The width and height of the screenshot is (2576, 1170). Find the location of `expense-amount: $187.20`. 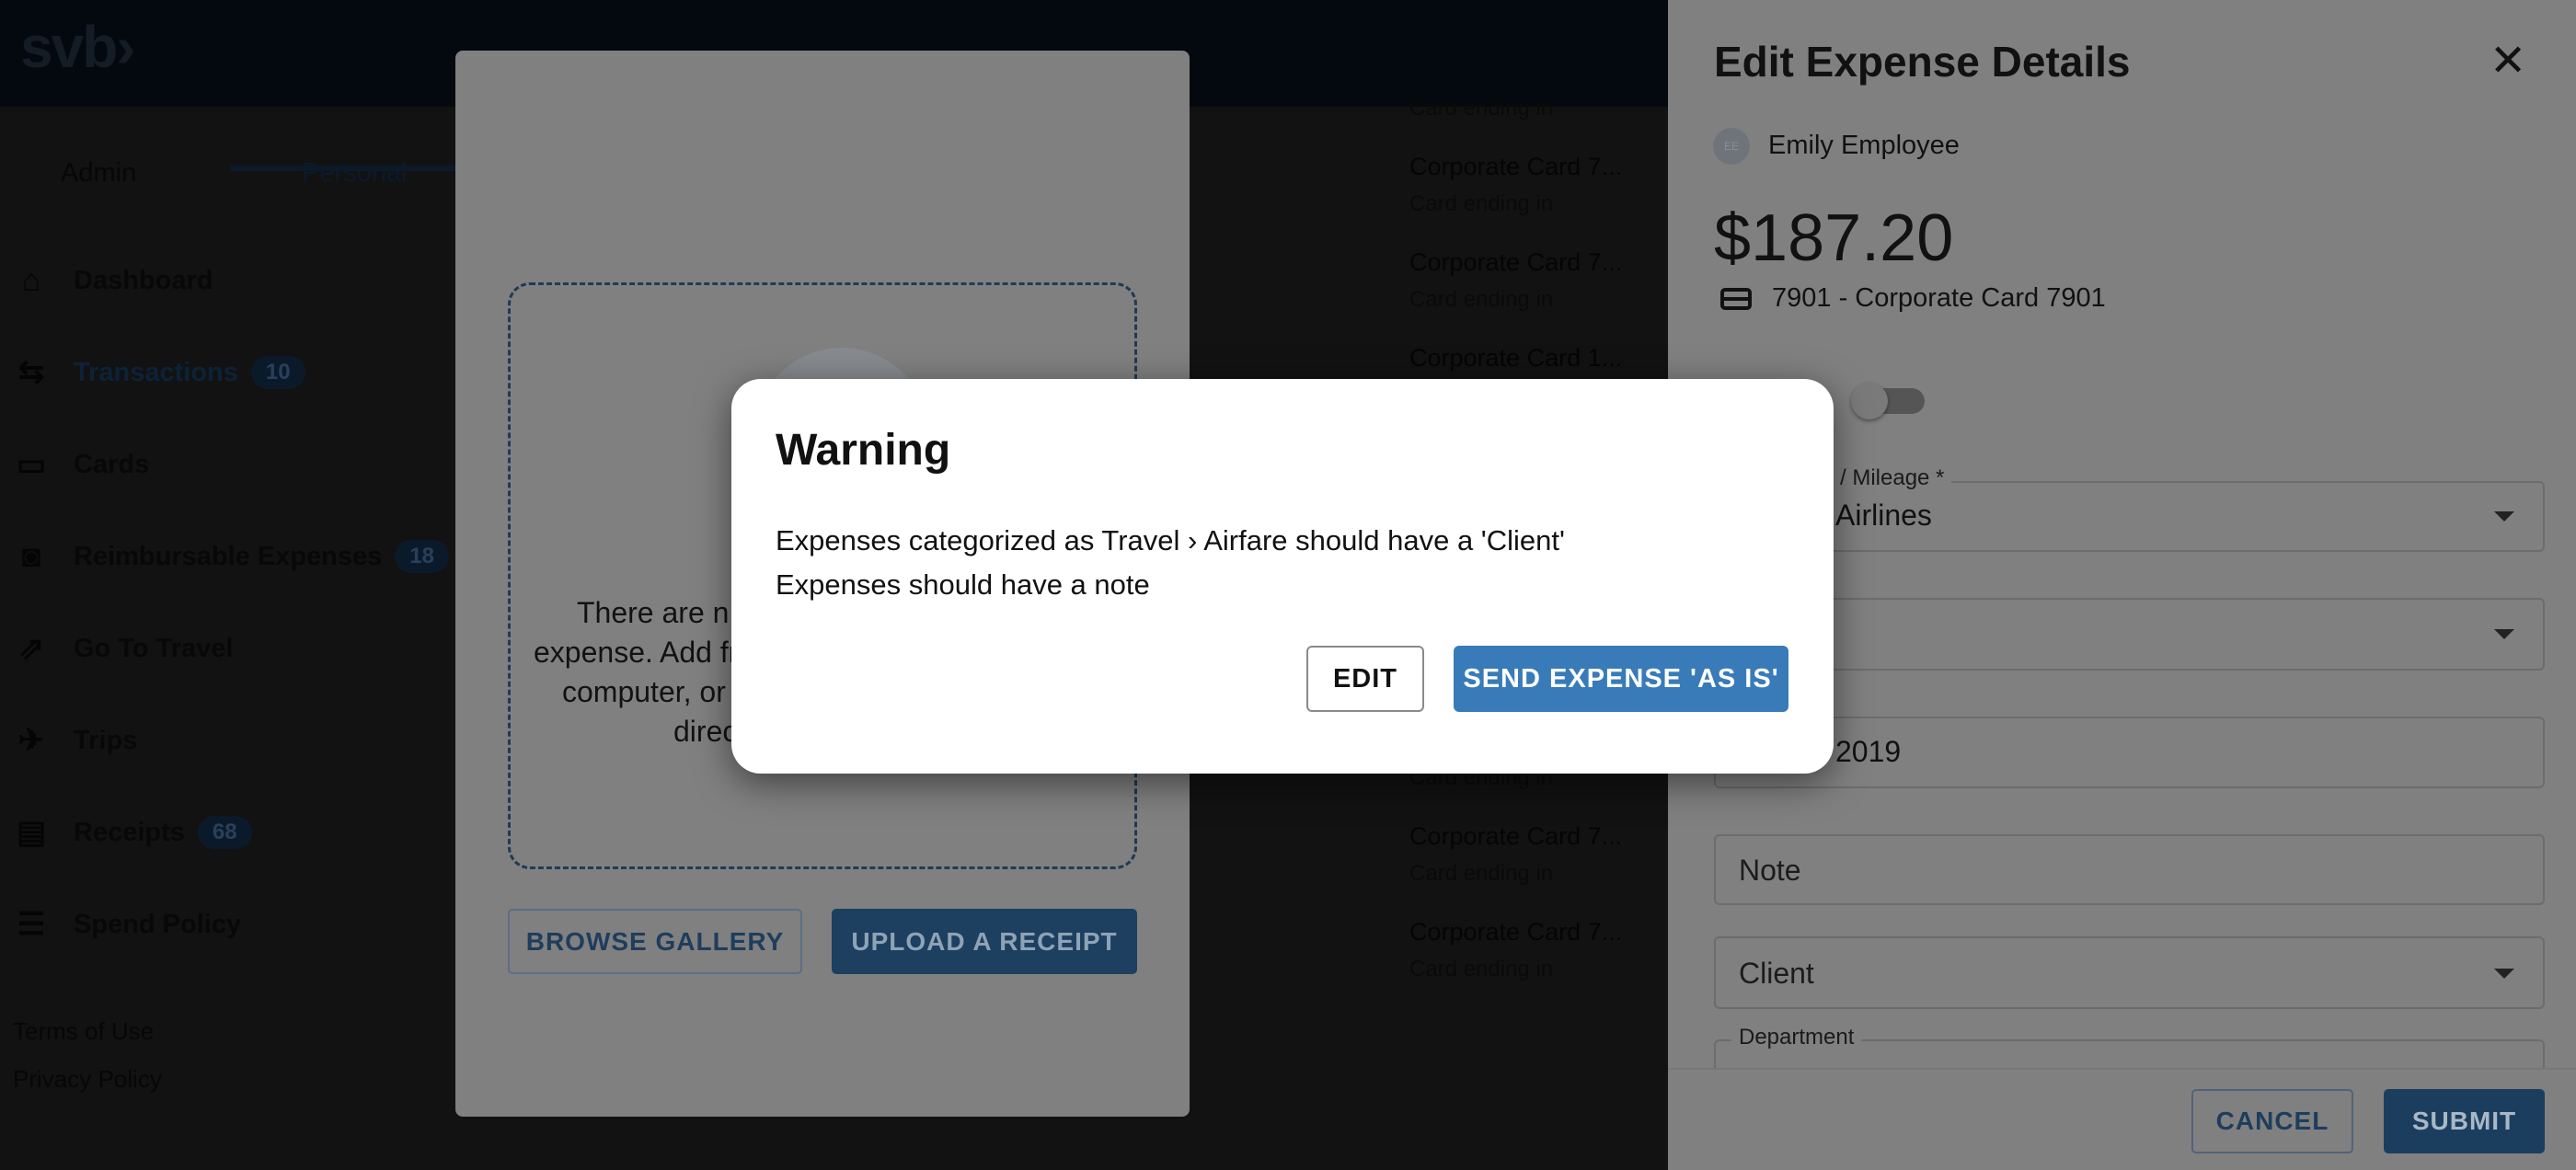

expense-amount: $187.20 is located at coordinates (1834, 238).